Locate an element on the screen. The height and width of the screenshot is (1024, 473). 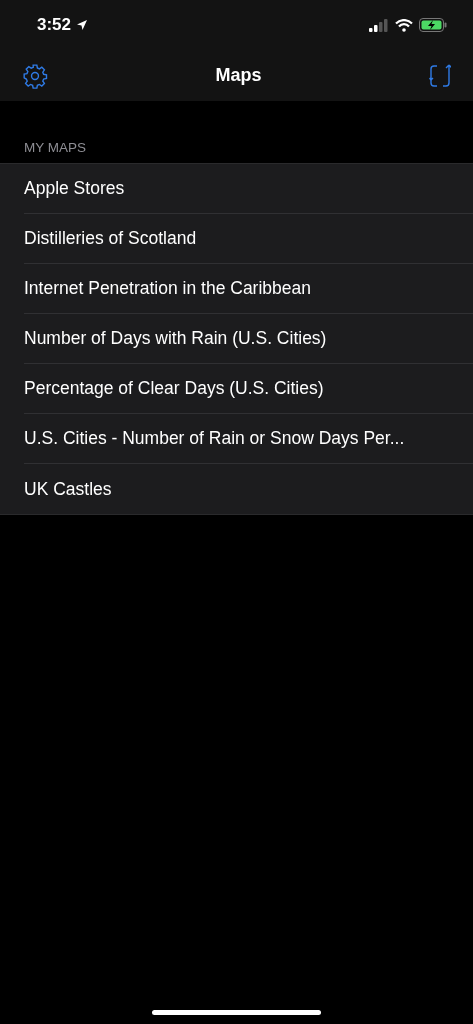
nav-title: Maps is located at coordinates (238, 75).